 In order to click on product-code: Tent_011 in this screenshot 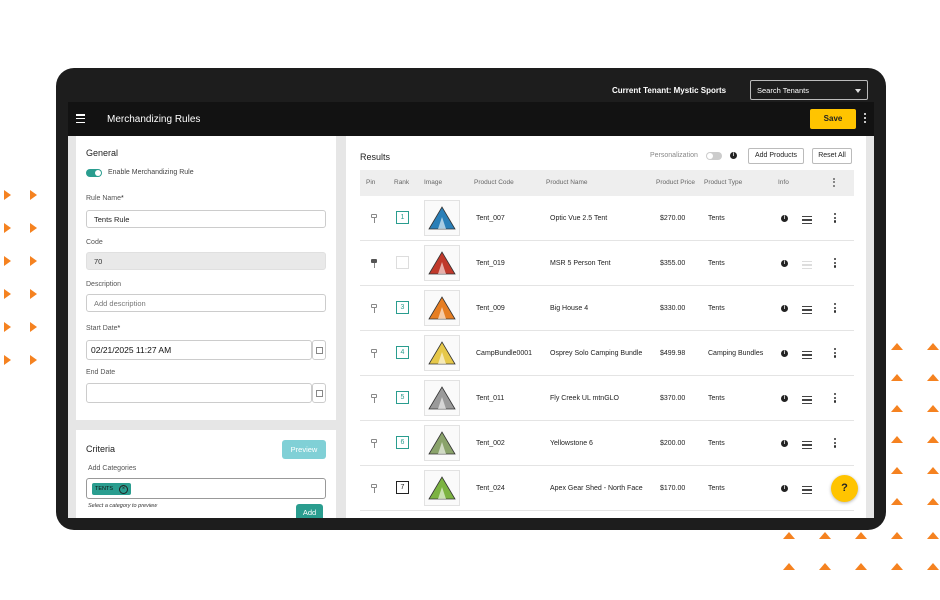, I will do `click(490, 398)`.